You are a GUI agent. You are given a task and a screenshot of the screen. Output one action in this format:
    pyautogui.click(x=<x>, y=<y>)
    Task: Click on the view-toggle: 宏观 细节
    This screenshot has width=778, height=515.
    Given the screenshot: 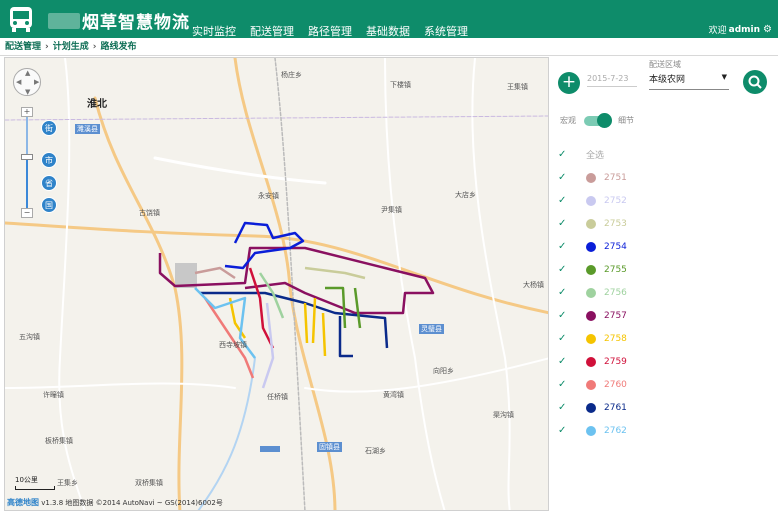 What is the action you would take?
    pyautogui.click(x=597, y=120)
    